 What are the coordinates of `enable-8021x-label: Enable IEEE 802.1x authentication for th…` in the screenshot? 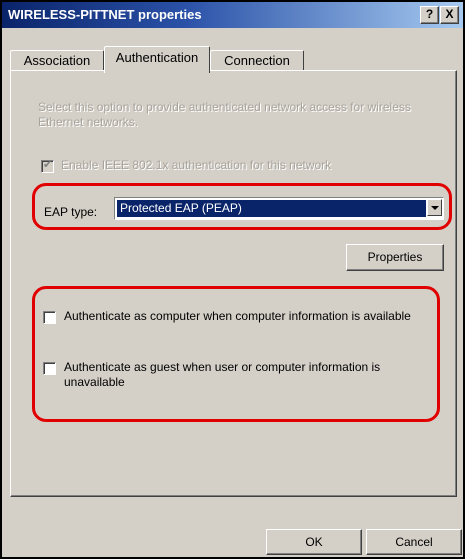 It's located at (196, 165).